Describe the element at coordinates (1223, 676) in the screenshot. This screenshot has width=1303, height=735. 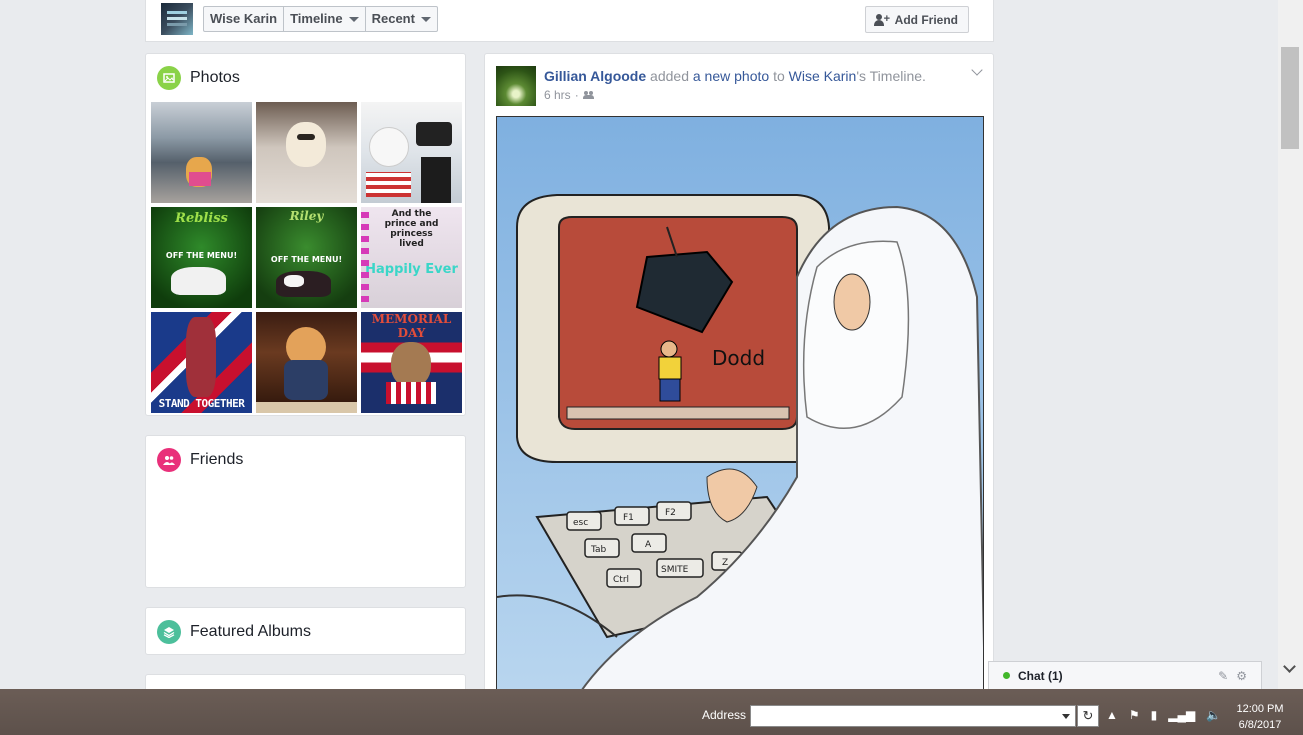
I see `compose-icon: ✎` at that location.